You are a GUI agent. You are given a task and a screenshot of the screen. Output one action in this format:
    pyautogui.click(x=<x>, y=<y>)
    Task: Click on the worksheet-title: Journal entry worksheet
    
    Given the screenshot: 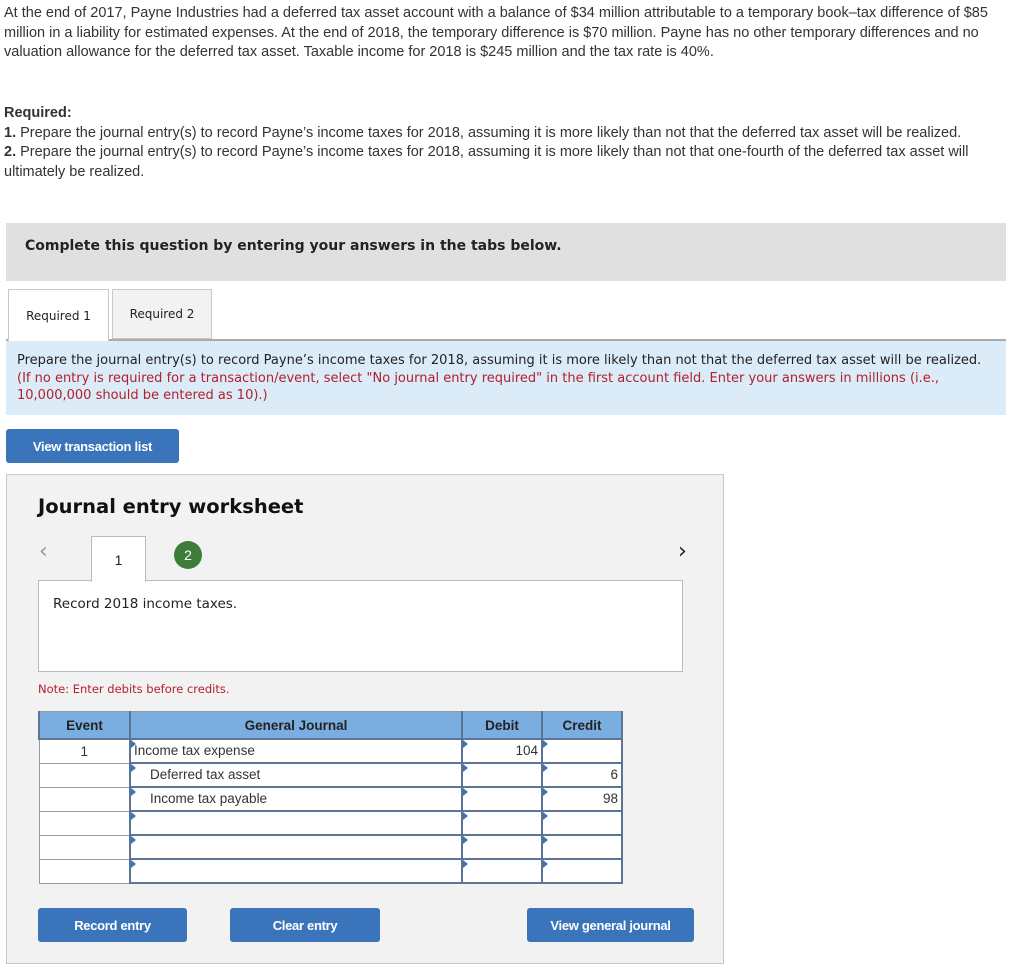 What is the action you would take?
    pyautogui.click(x=171, y=506)
    